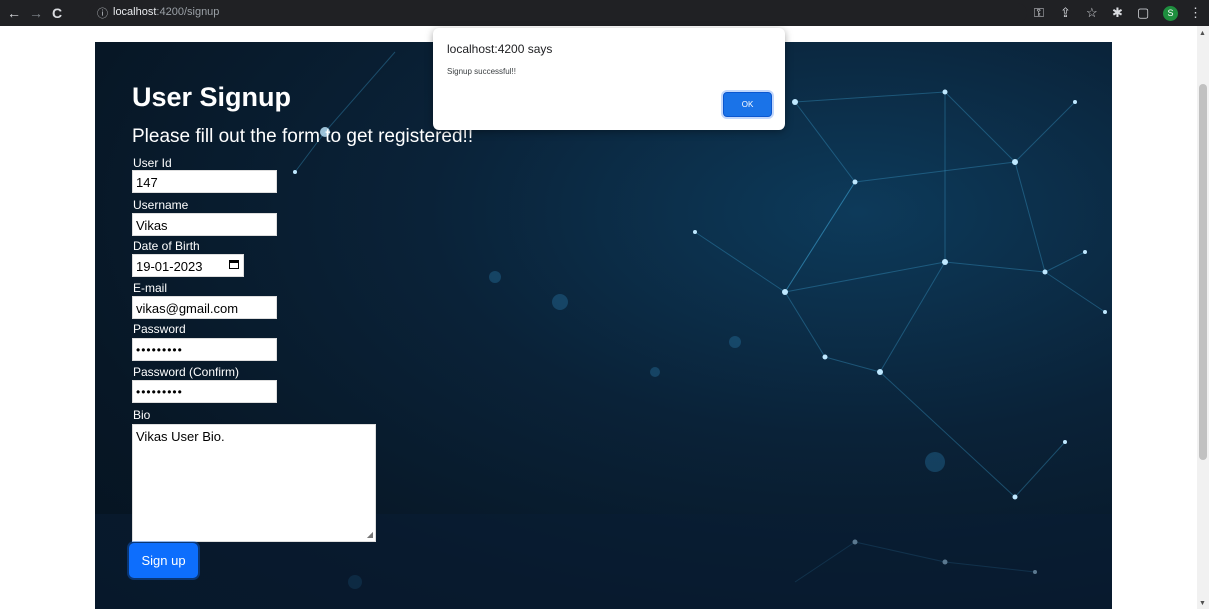 This screenshot has height=609, width=1209. I want to click on address-bar: ⓘ localhost:4200/signup, so click(558, 13).